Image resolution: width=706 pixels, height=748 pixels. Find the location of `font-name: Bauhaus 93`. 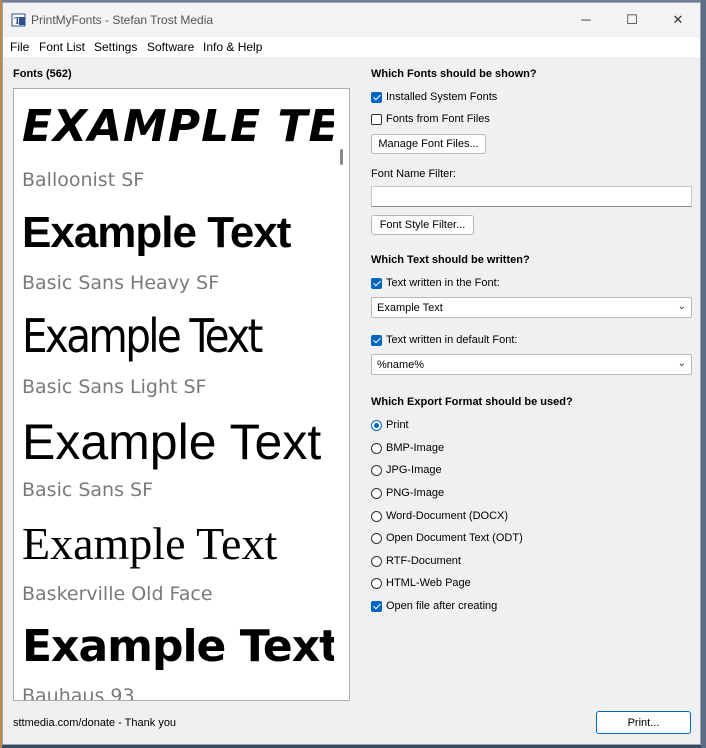

font-name: Bauhaus 93 is located at coordinates (78, 693).